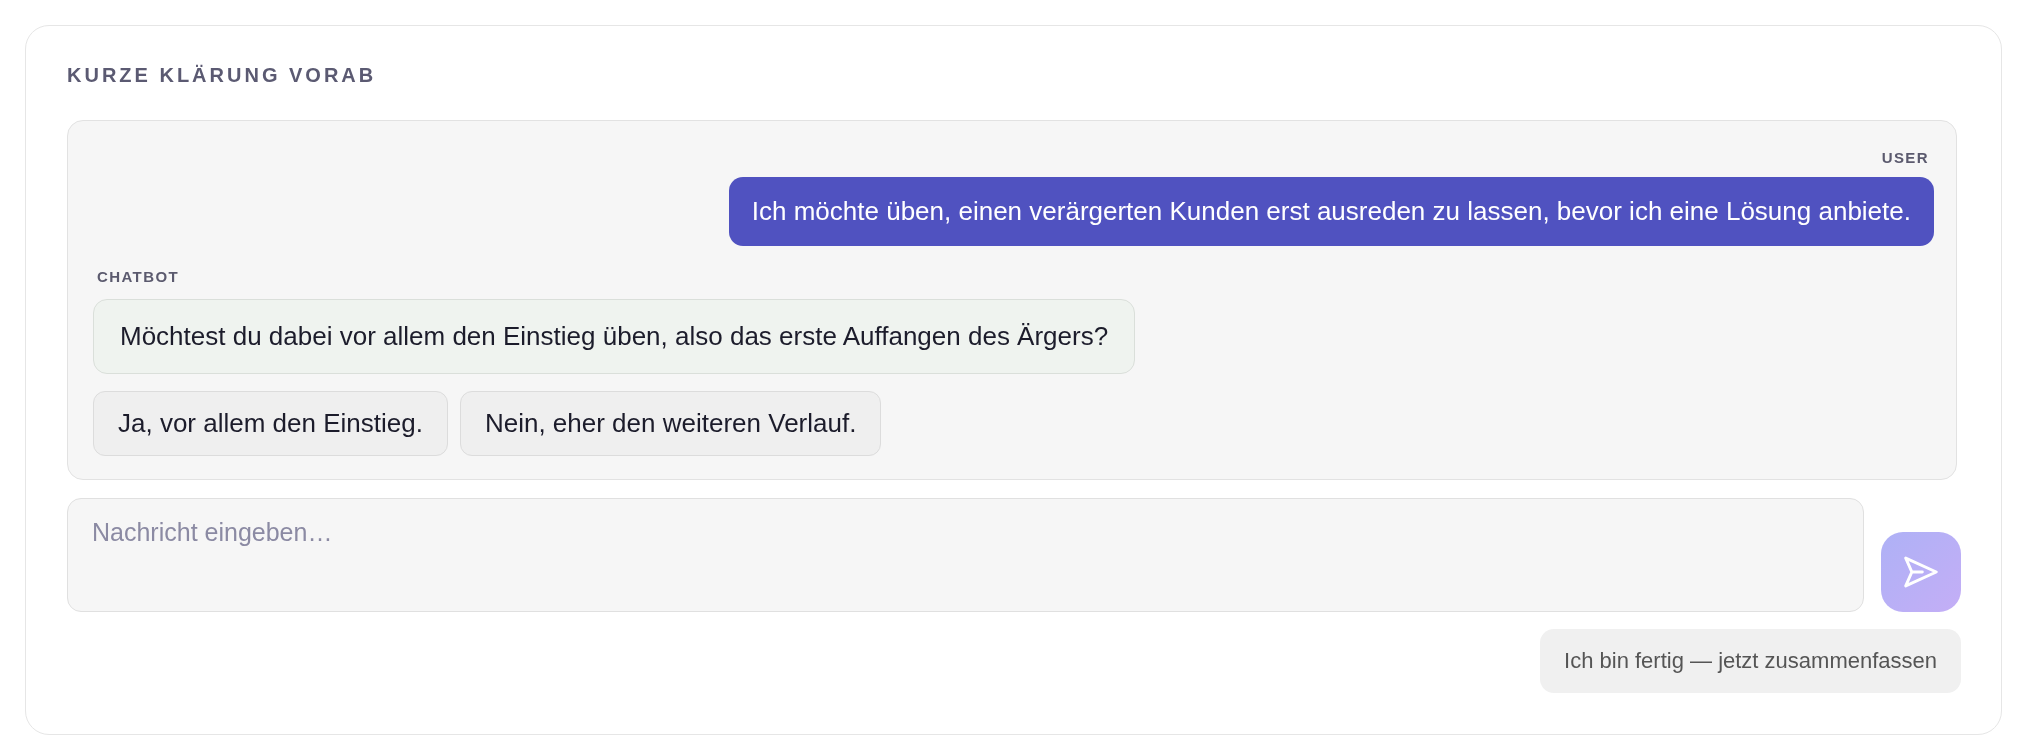  Describe the element at coordinates (1905, 158) in the screenshot. I see `sender-label: USER` at that location.